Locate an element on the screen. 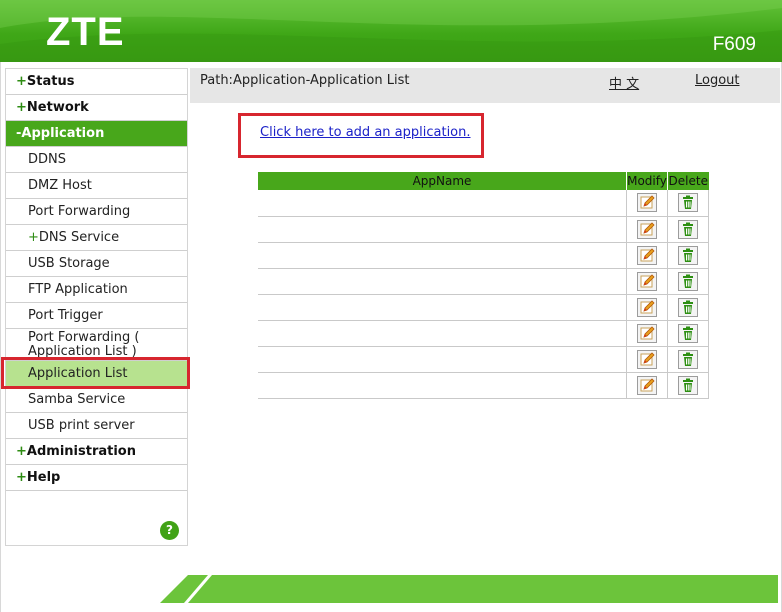  add-application-link: Click here to add an application. is located at coordinates (365, 132).